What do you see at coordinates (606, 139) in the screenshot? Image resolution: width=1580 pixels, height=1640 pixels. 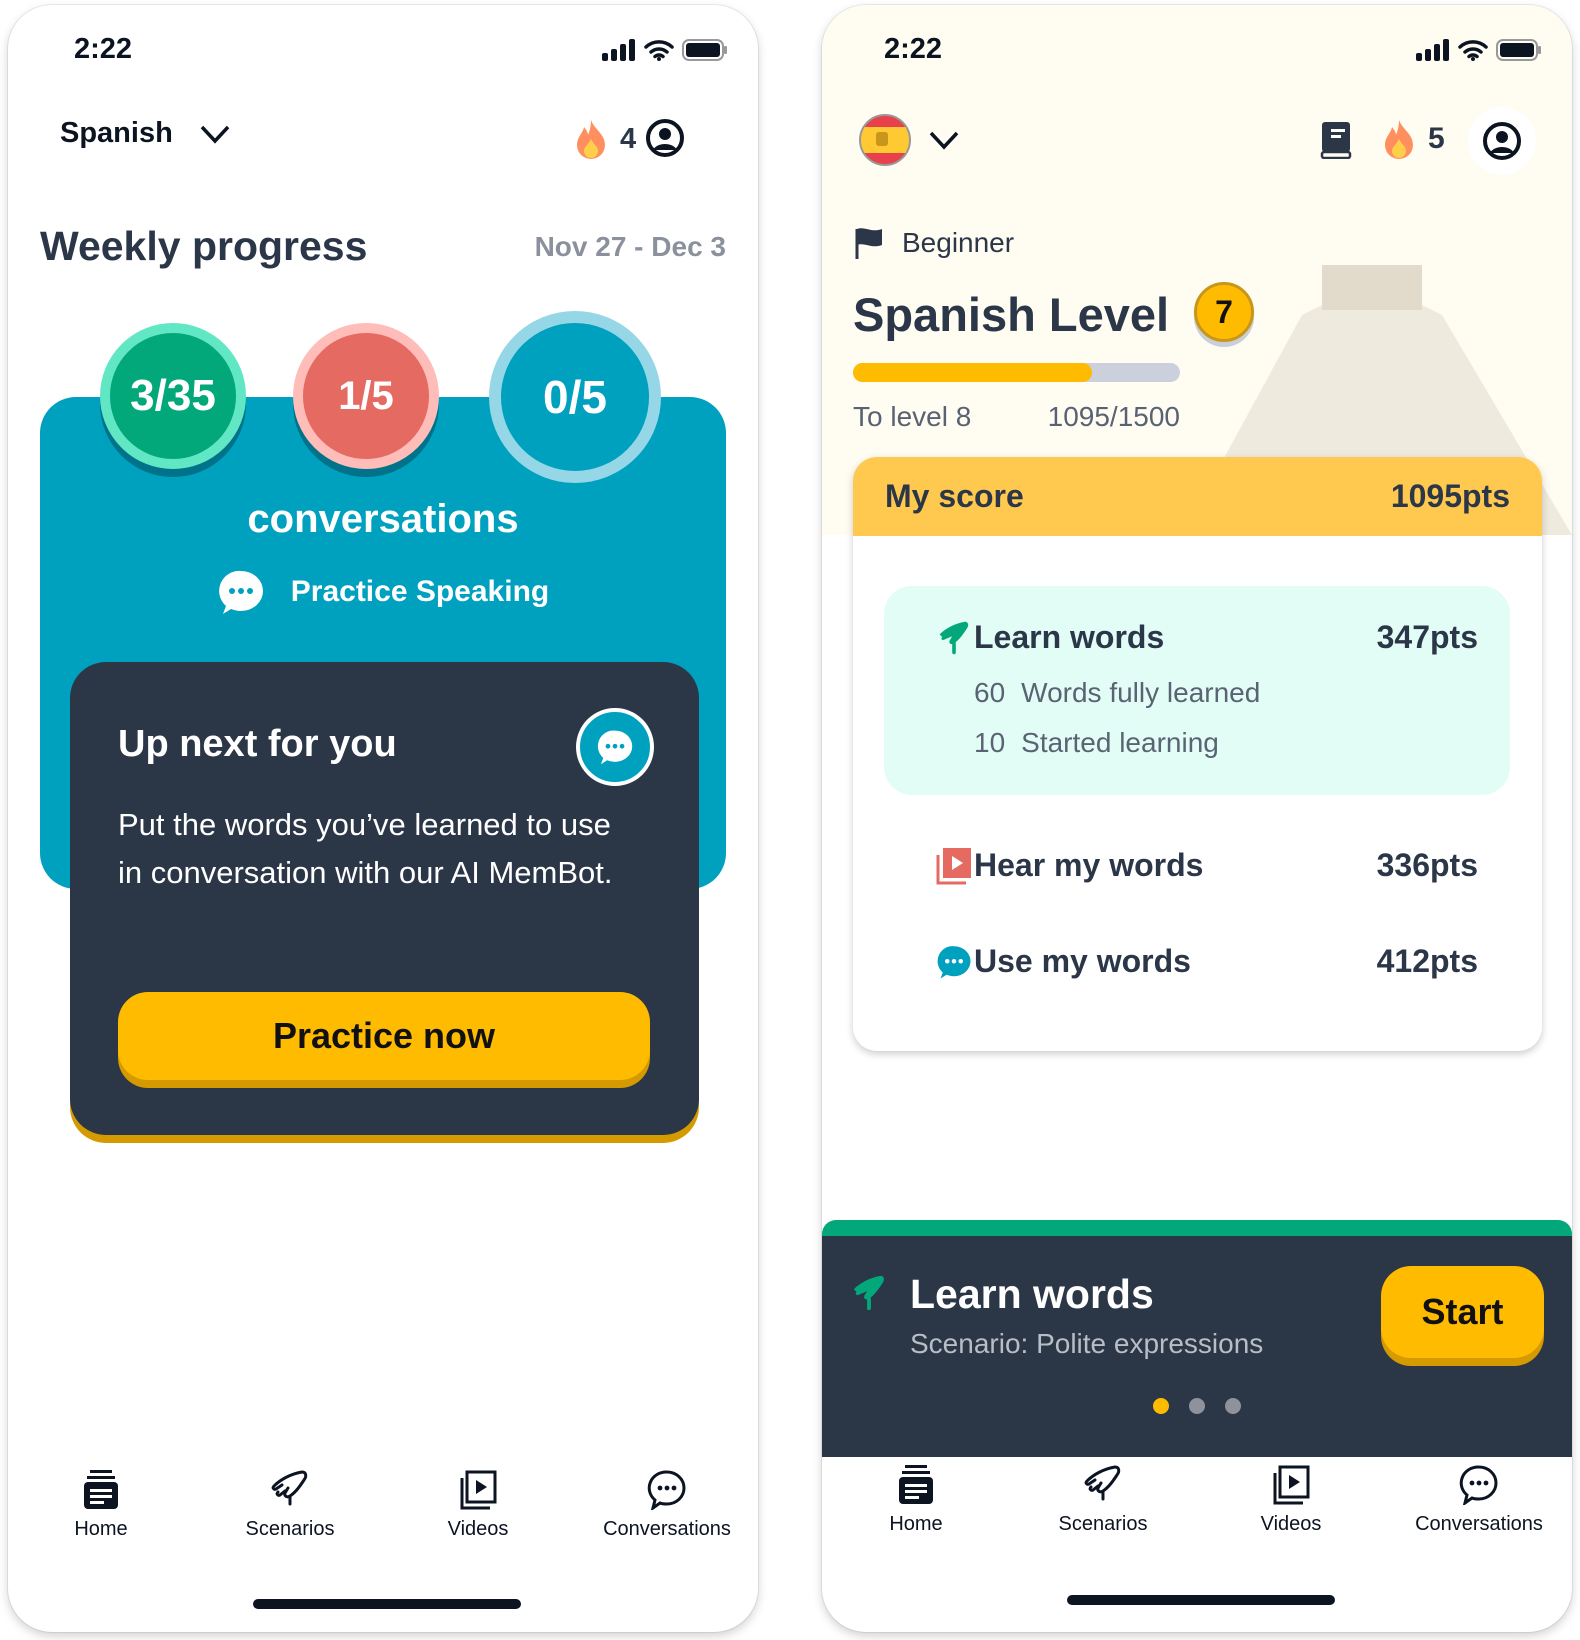 I see `streak-counter: 4` at bounding box center [606, 139].